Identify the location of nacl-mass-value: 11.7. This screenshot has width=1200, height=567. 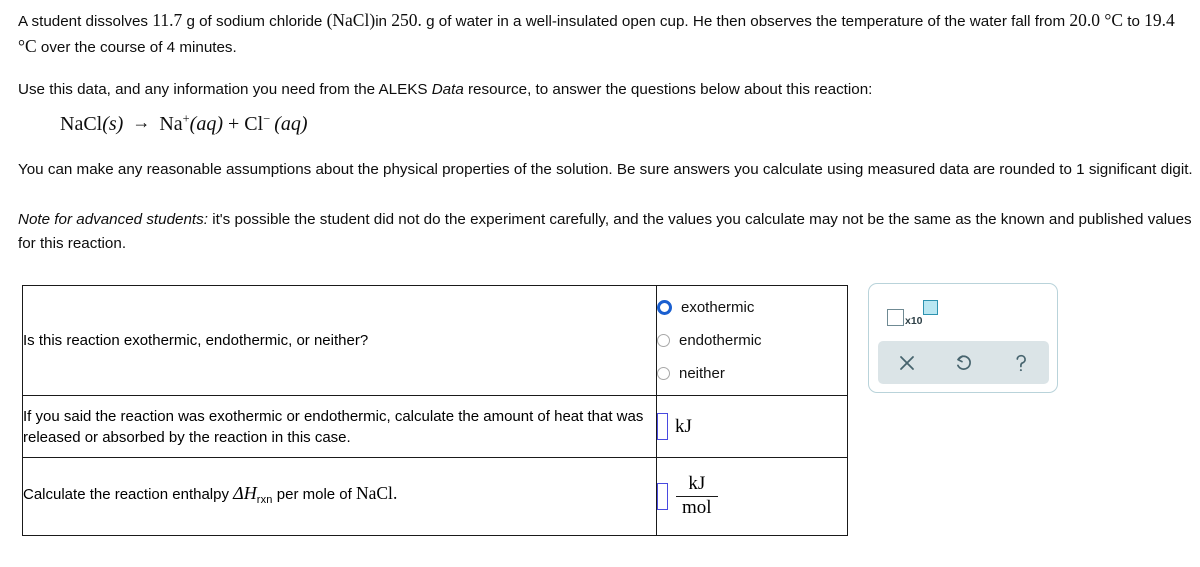
(167, 20).